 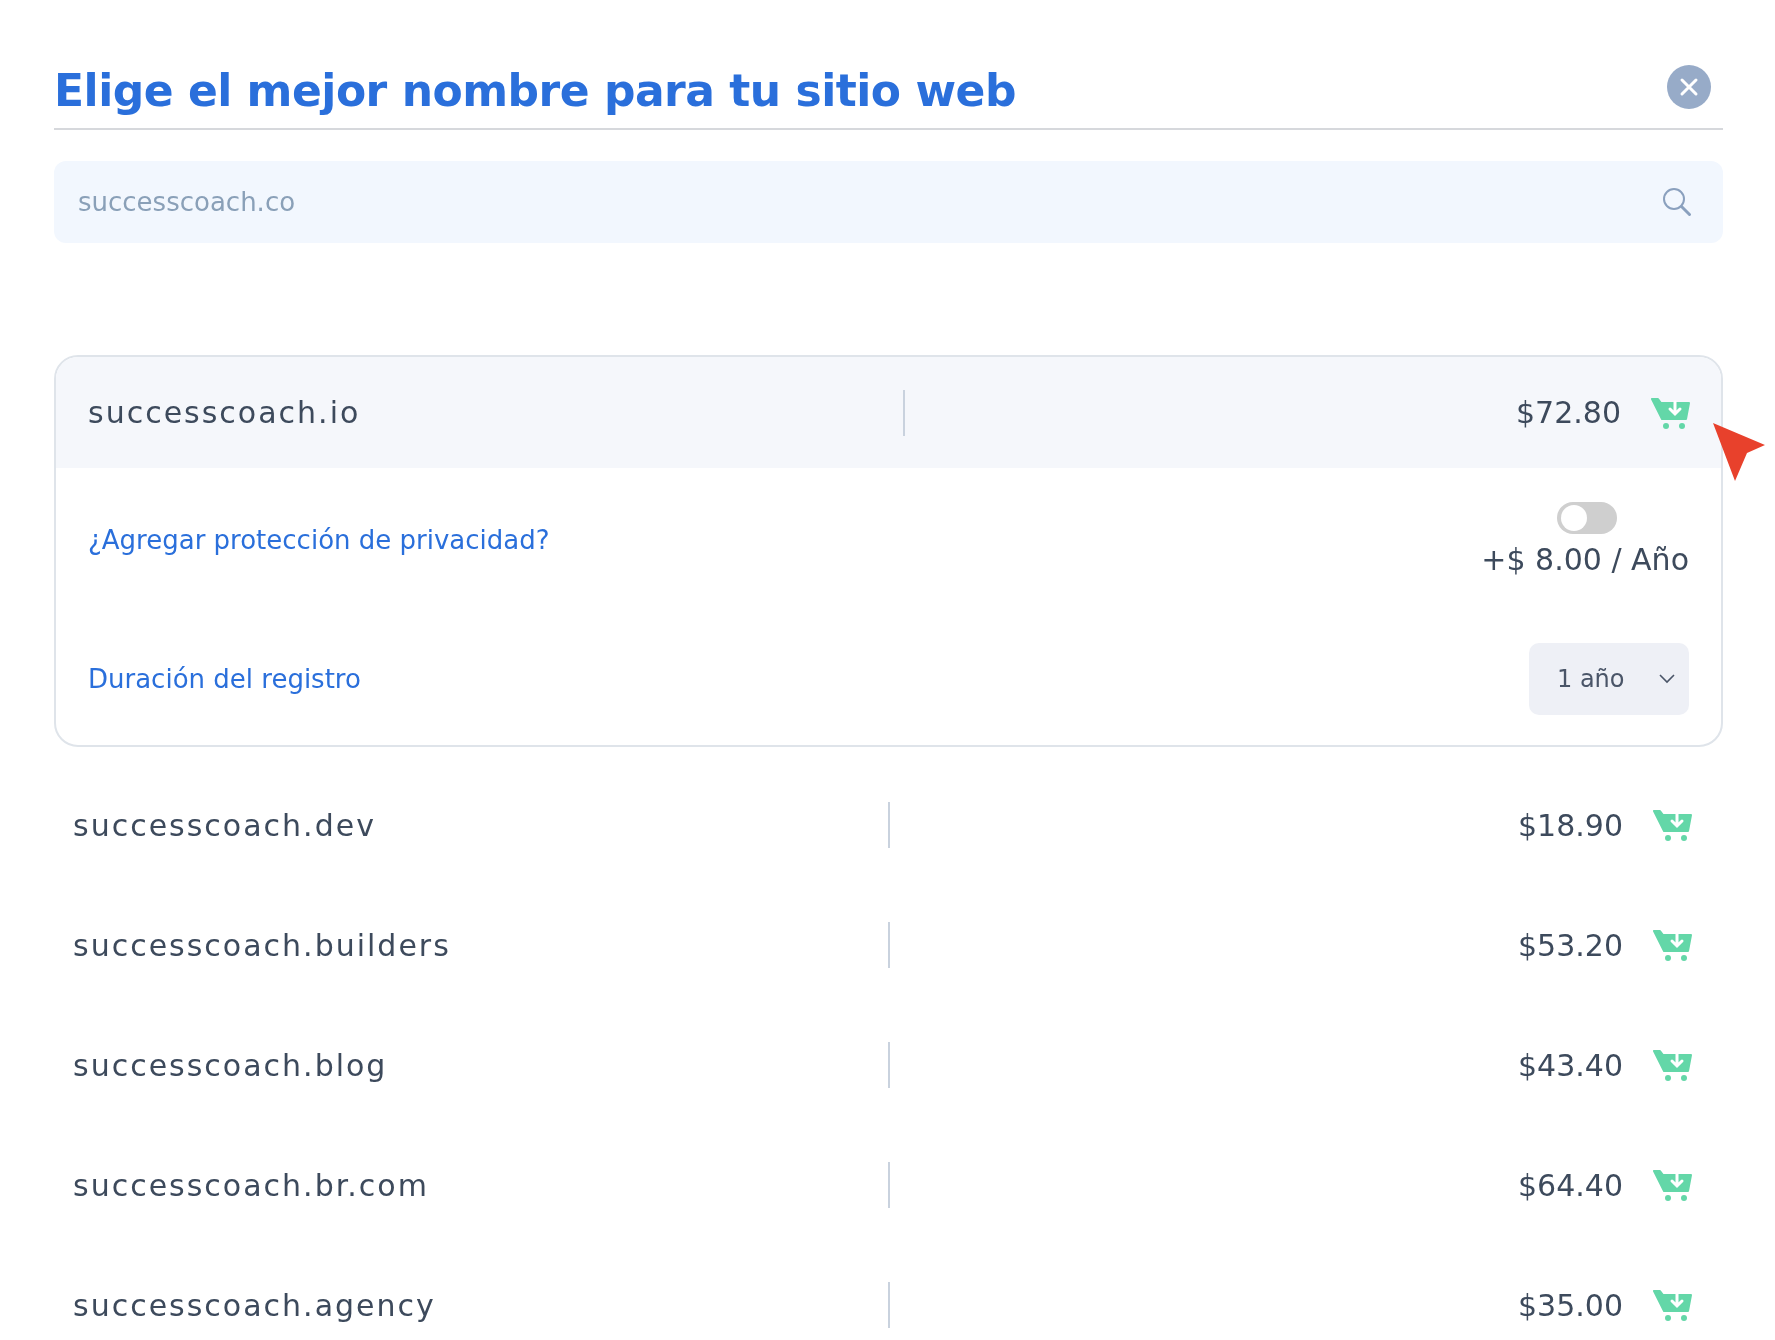 I want to click on duration-link: Duración del registro, so click(x=224, y=679).